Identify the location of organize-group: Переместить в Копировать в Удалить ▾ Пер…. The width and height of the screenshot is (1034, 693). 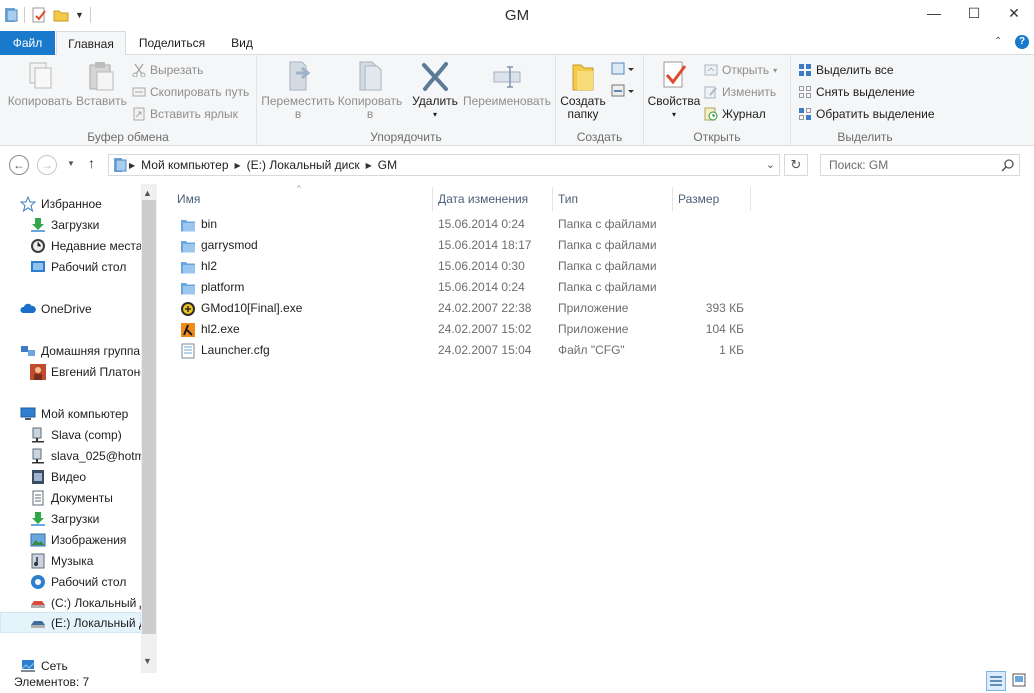
(406, 100).